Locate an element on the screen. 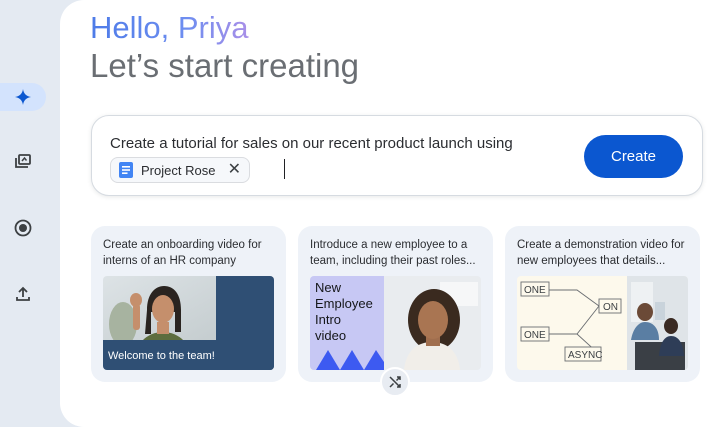 This screenshot has width=728, height=427. close-icon: ✕ is located at coordinates (234, 170).